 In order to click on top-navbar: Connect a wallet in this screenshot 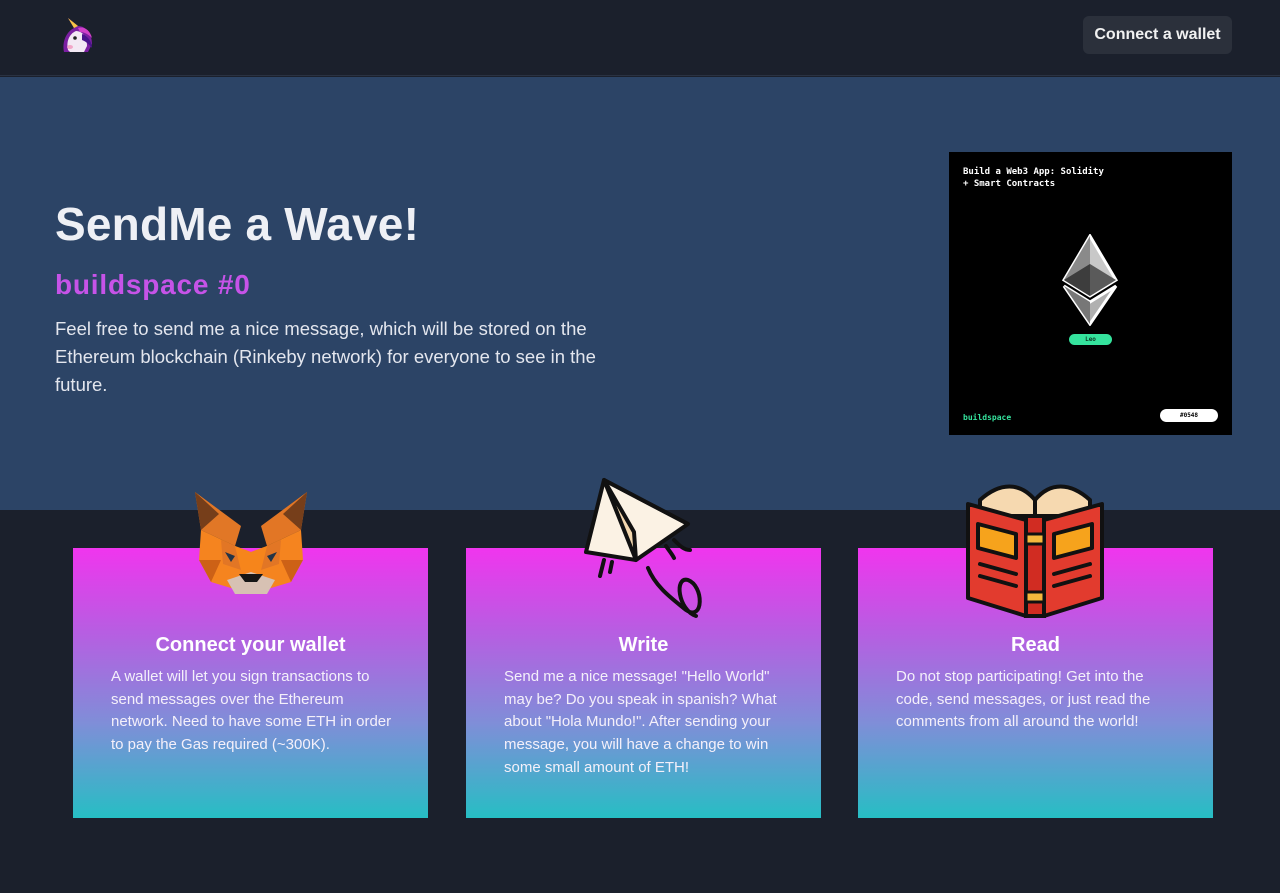, I will do `click(640, 38)`.